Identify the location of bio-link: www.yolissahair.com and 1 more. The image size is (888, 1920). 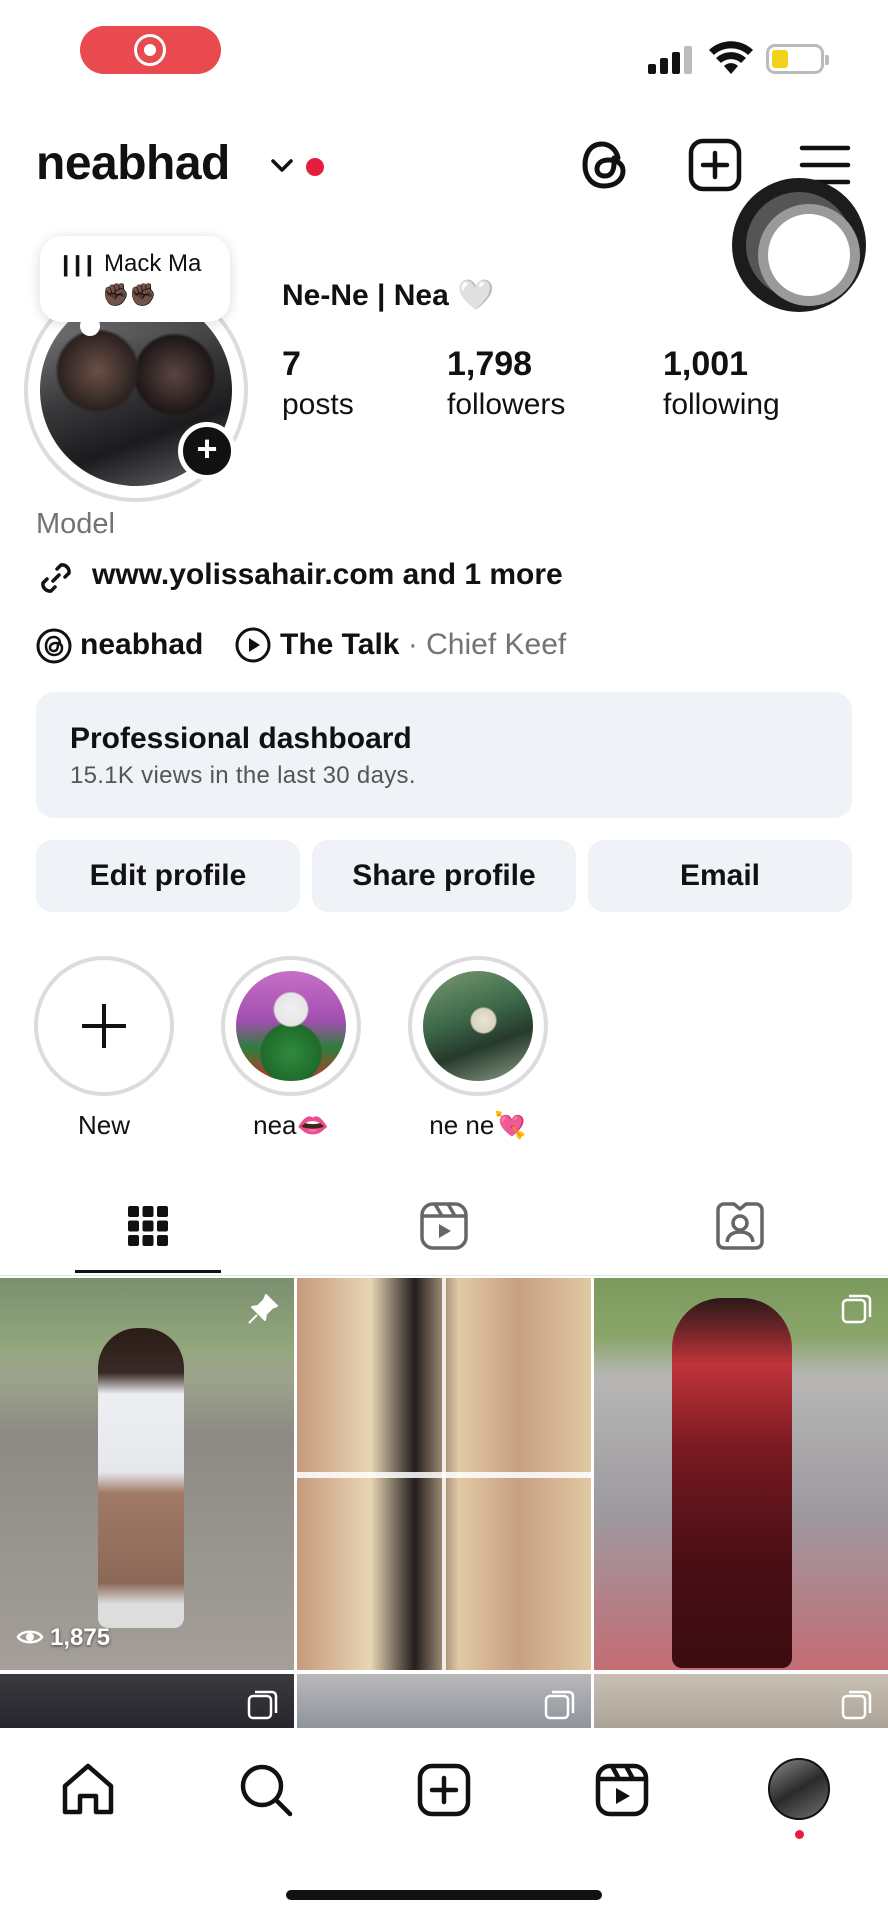
(436, 578).